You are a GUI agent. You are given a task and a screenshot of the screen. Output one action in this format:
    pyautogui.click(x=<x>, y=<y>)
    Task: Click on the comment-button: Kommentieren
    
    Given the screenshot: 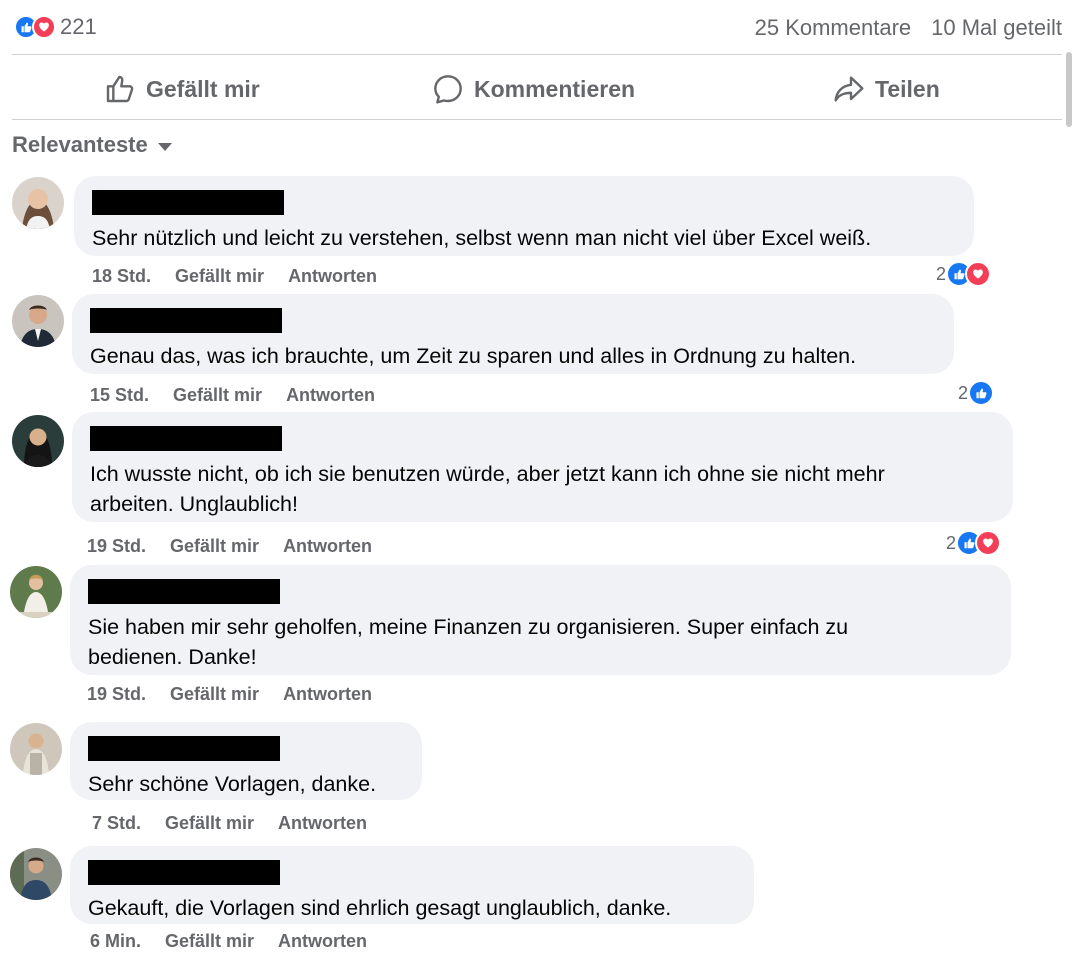 What is the action you would take?
    pyautogui.click(x=533, y=89)
    